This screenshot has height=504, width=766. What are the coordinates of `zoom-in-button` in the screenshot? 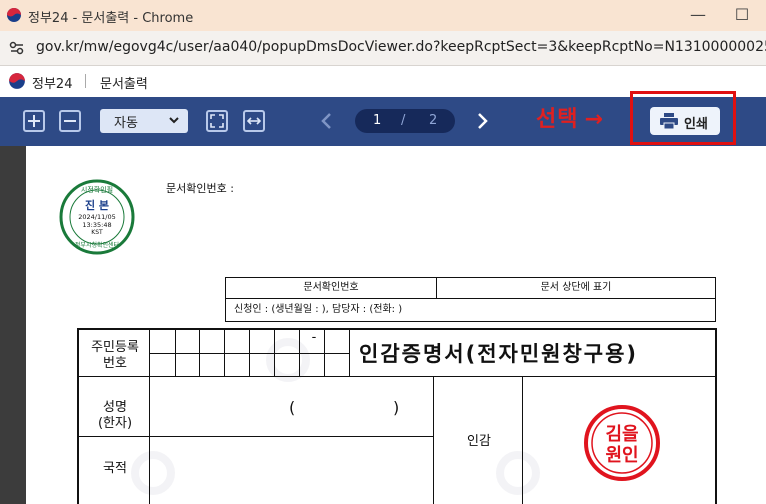 It's located at (34, 121).